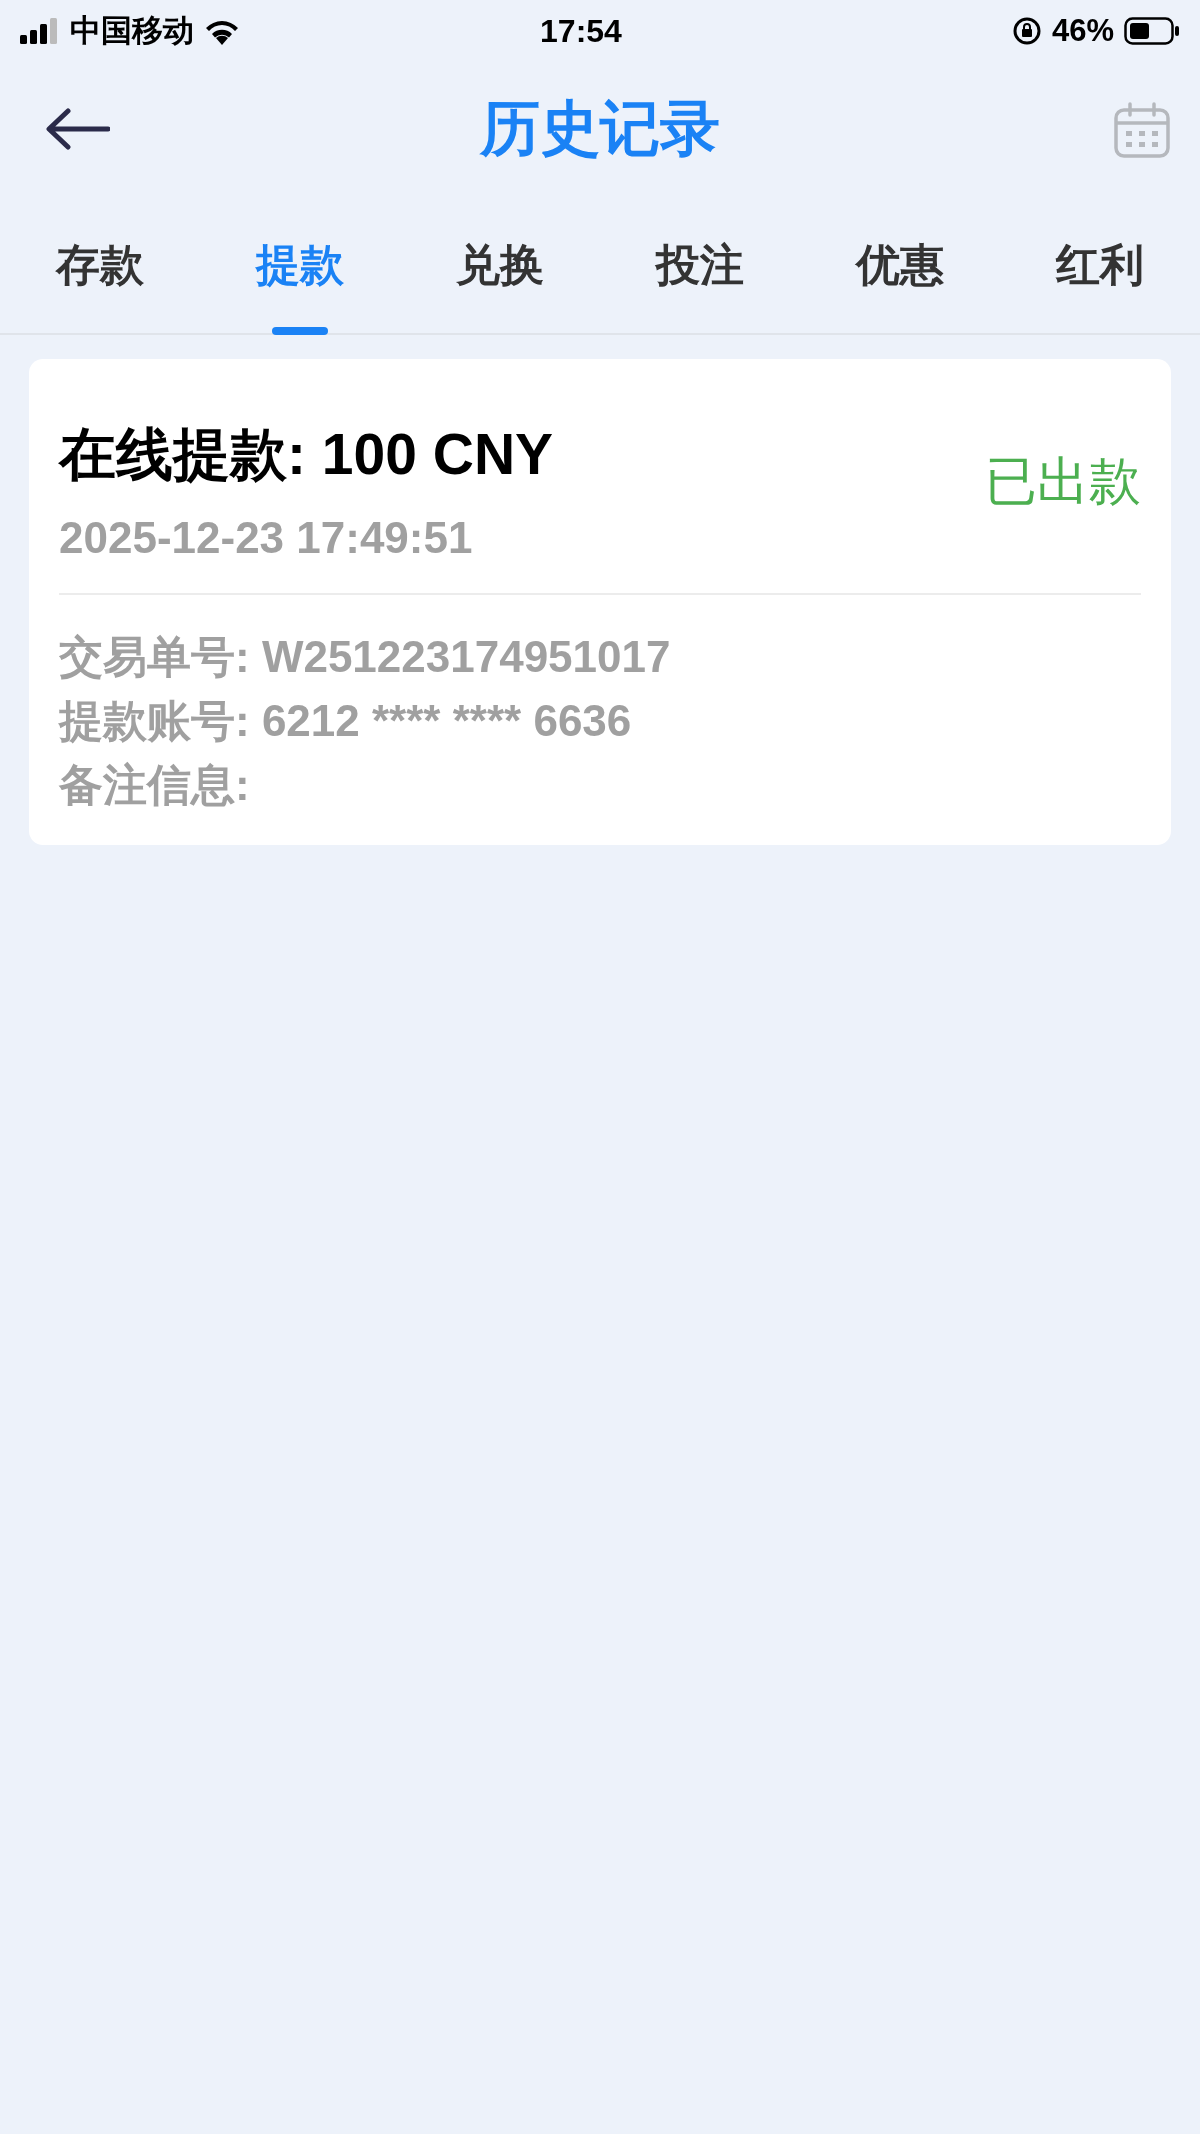 This screenshot has height=2134, width=1200. What do you see at coordinates (100, 264) in the screenshot?
I see `tab: 存款` at bounding box center [100, 264].